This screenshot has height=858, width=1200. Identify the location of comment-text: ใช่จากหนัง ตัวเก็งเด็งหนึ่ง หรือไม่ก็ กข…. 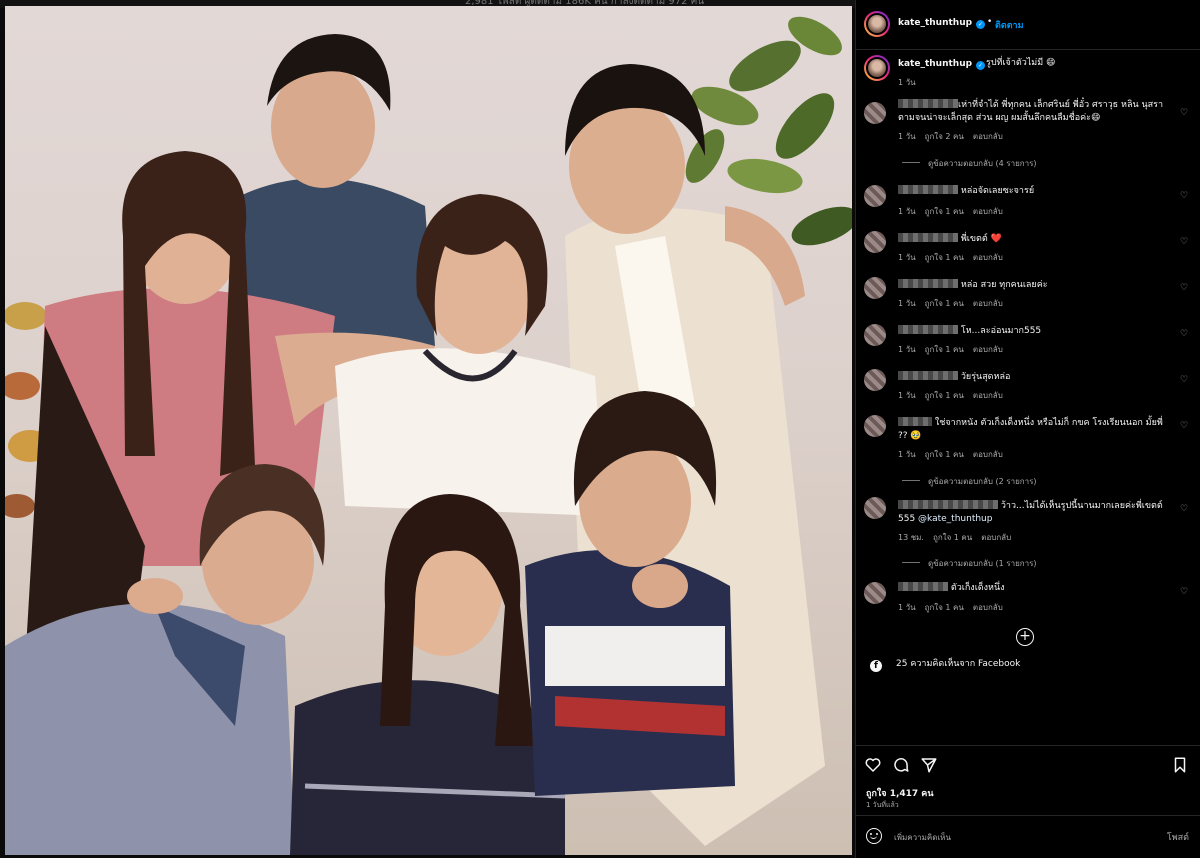
(1030, 423).